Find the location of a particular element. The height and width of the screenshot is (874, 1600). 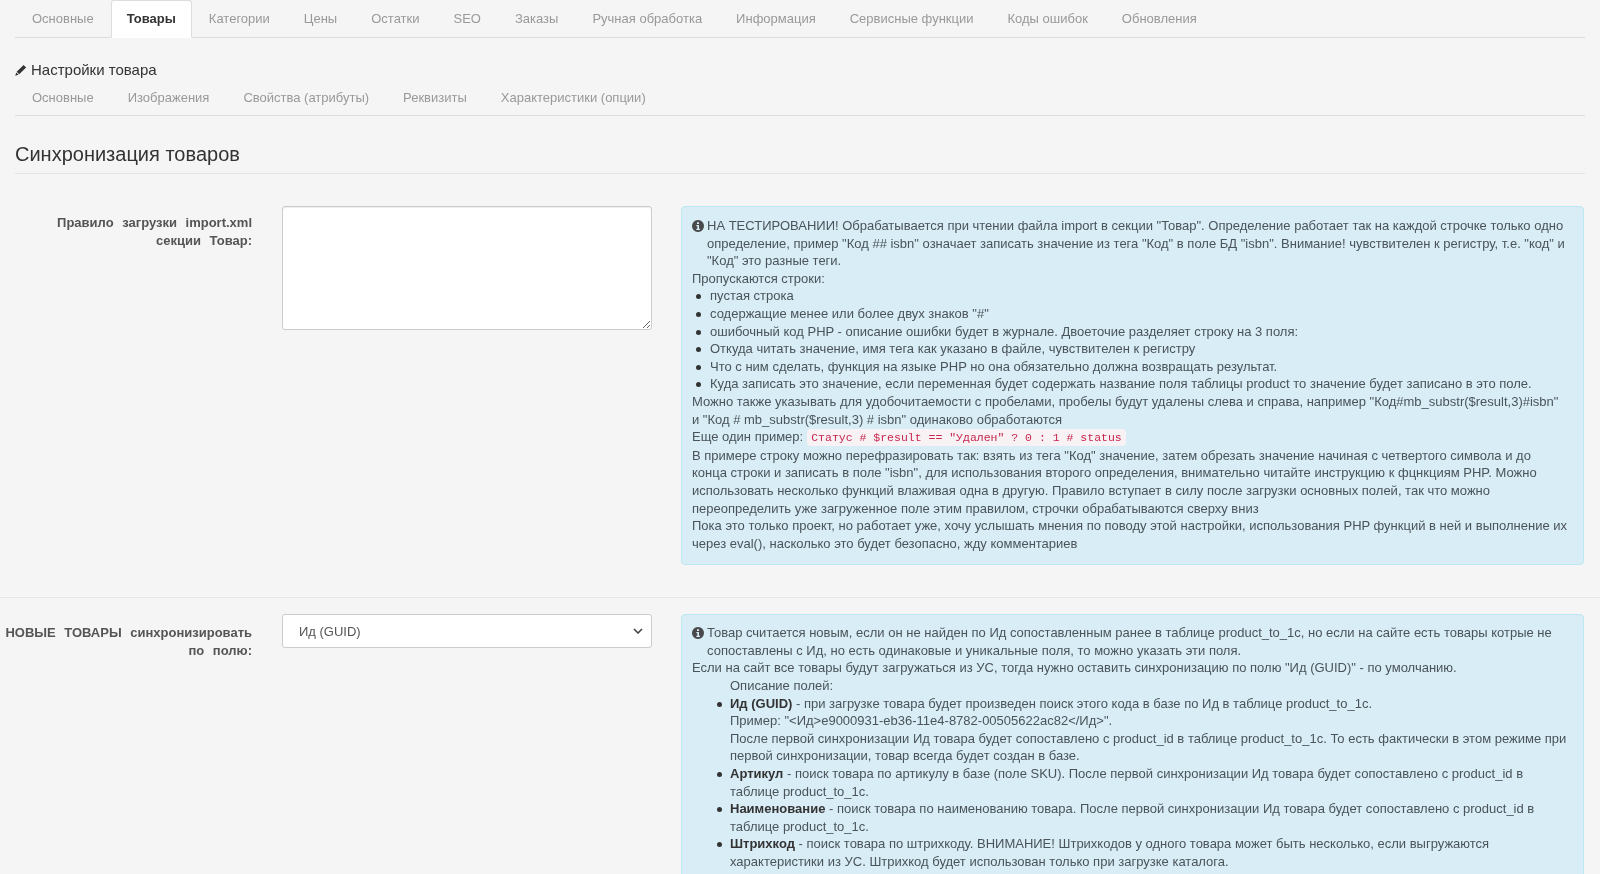

tab: Информация is located at coordinates (776, 19).